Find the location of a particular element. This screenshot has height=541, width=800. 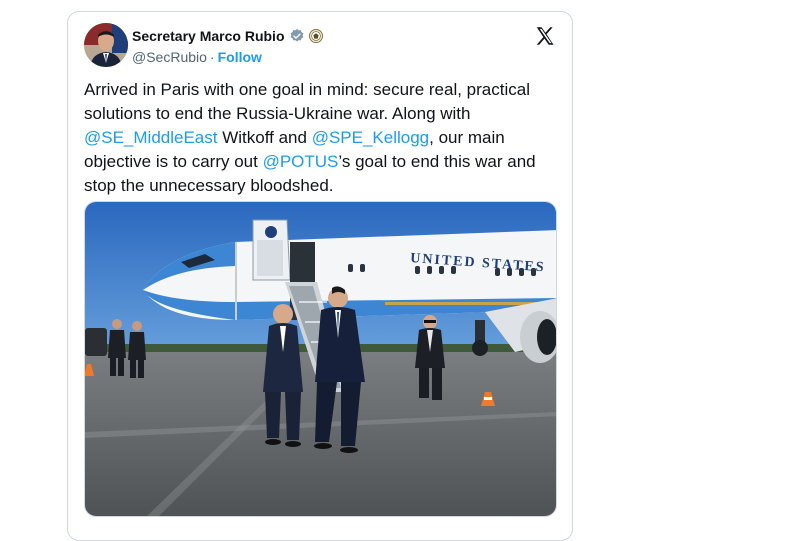

x-logo-icon is located at coordinates (545, 36).